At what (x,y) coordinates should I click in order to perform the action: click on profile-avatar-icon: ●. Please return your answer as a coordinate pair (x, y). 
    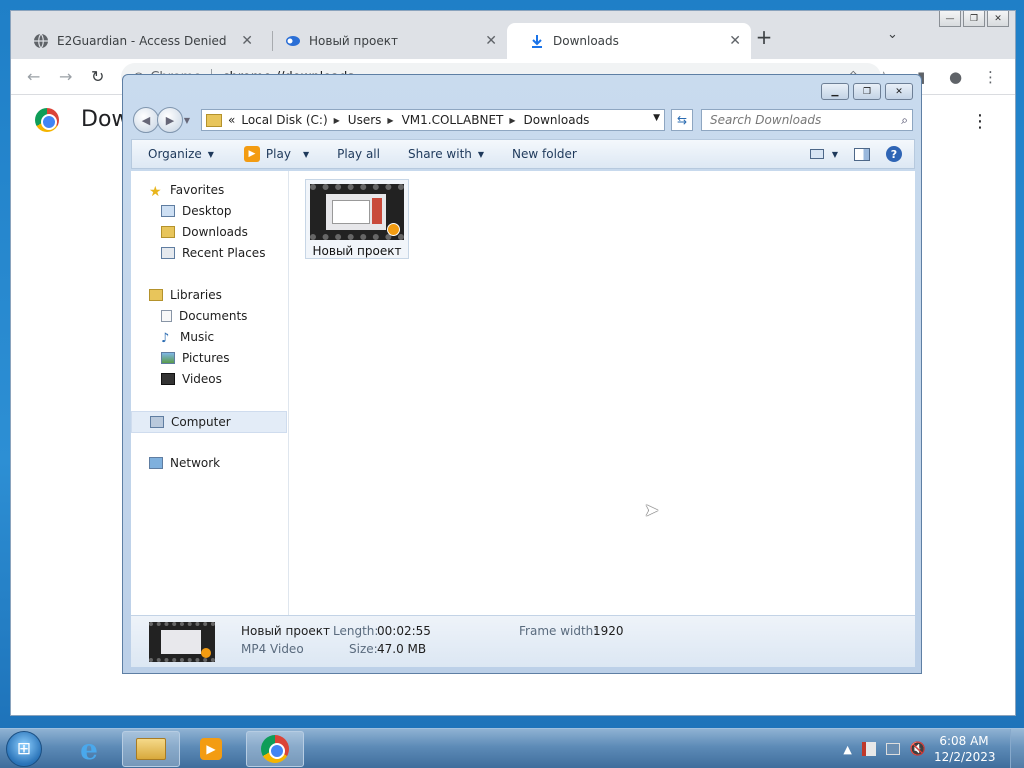
    Looking at the image, I should click on (955, 77).